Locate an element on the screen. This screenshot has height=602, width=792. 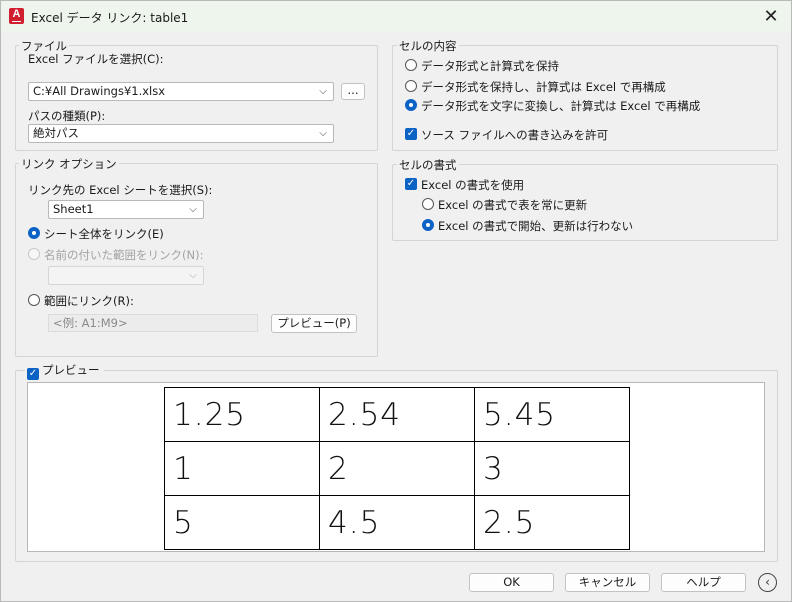
table-cell: 2.54 is located at coordinates (397, 414).